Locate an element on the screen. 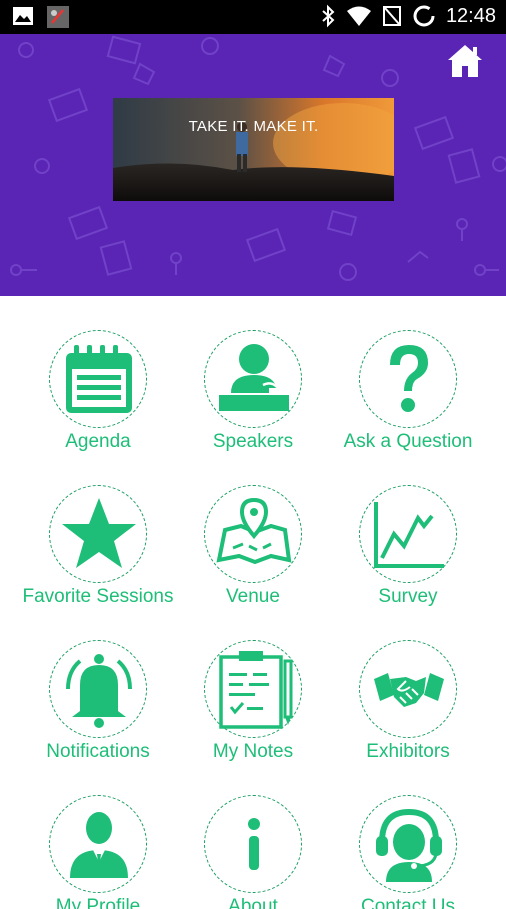  home-icon is located at coordinates (465, 61).